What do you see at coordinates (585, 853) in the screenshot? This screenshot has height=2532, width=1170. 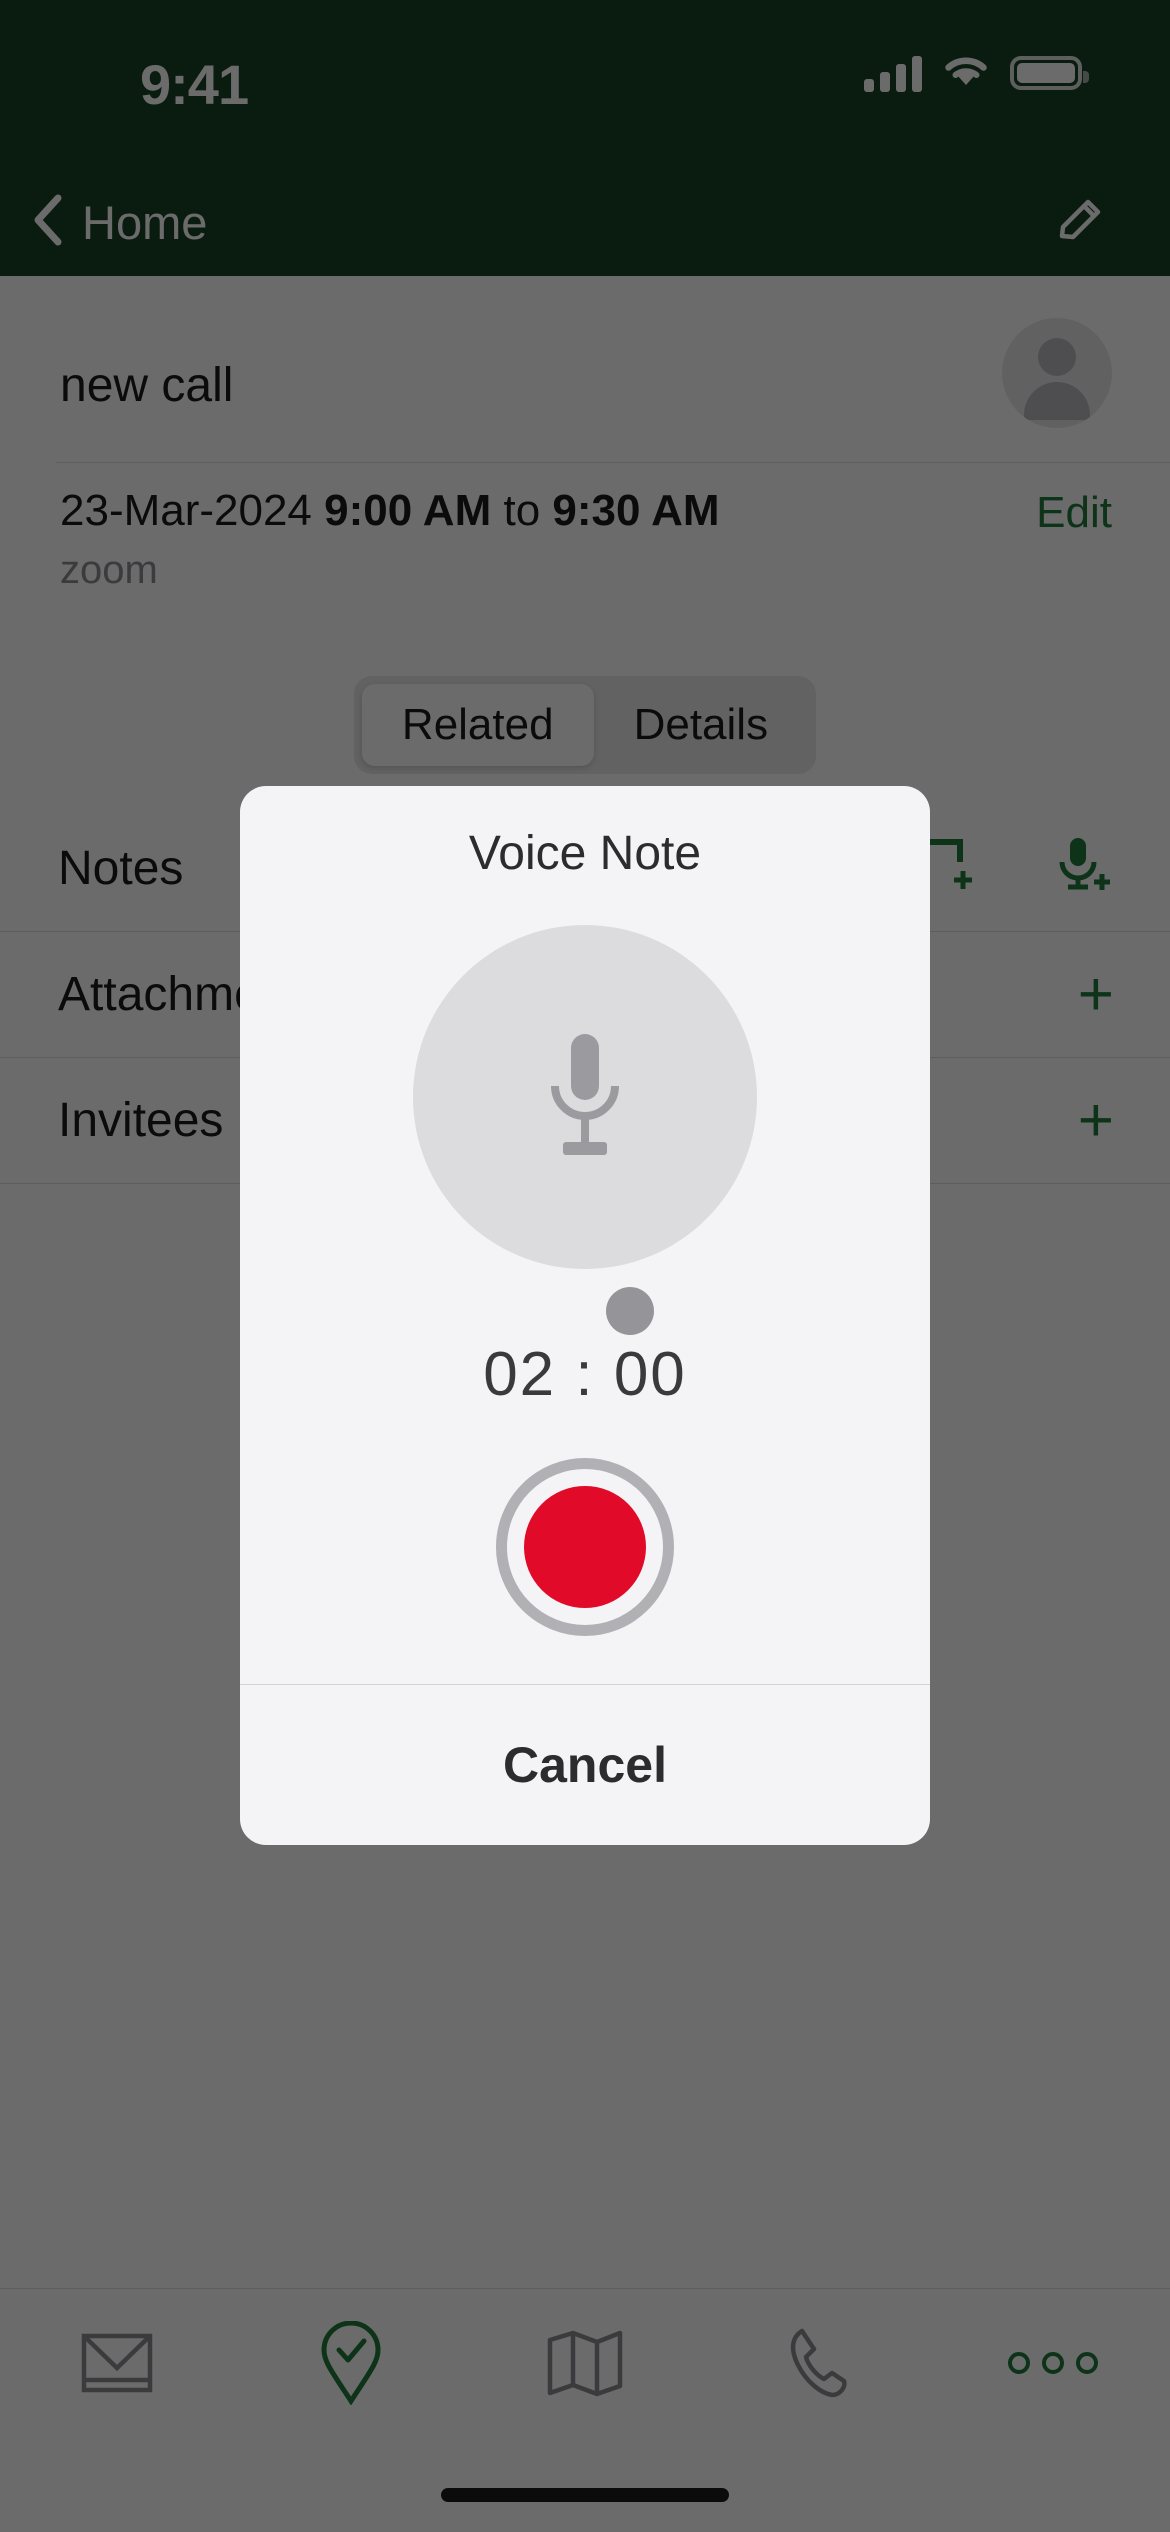 I see `dialog-title: Voice Note` at bounding box center [585, 853].